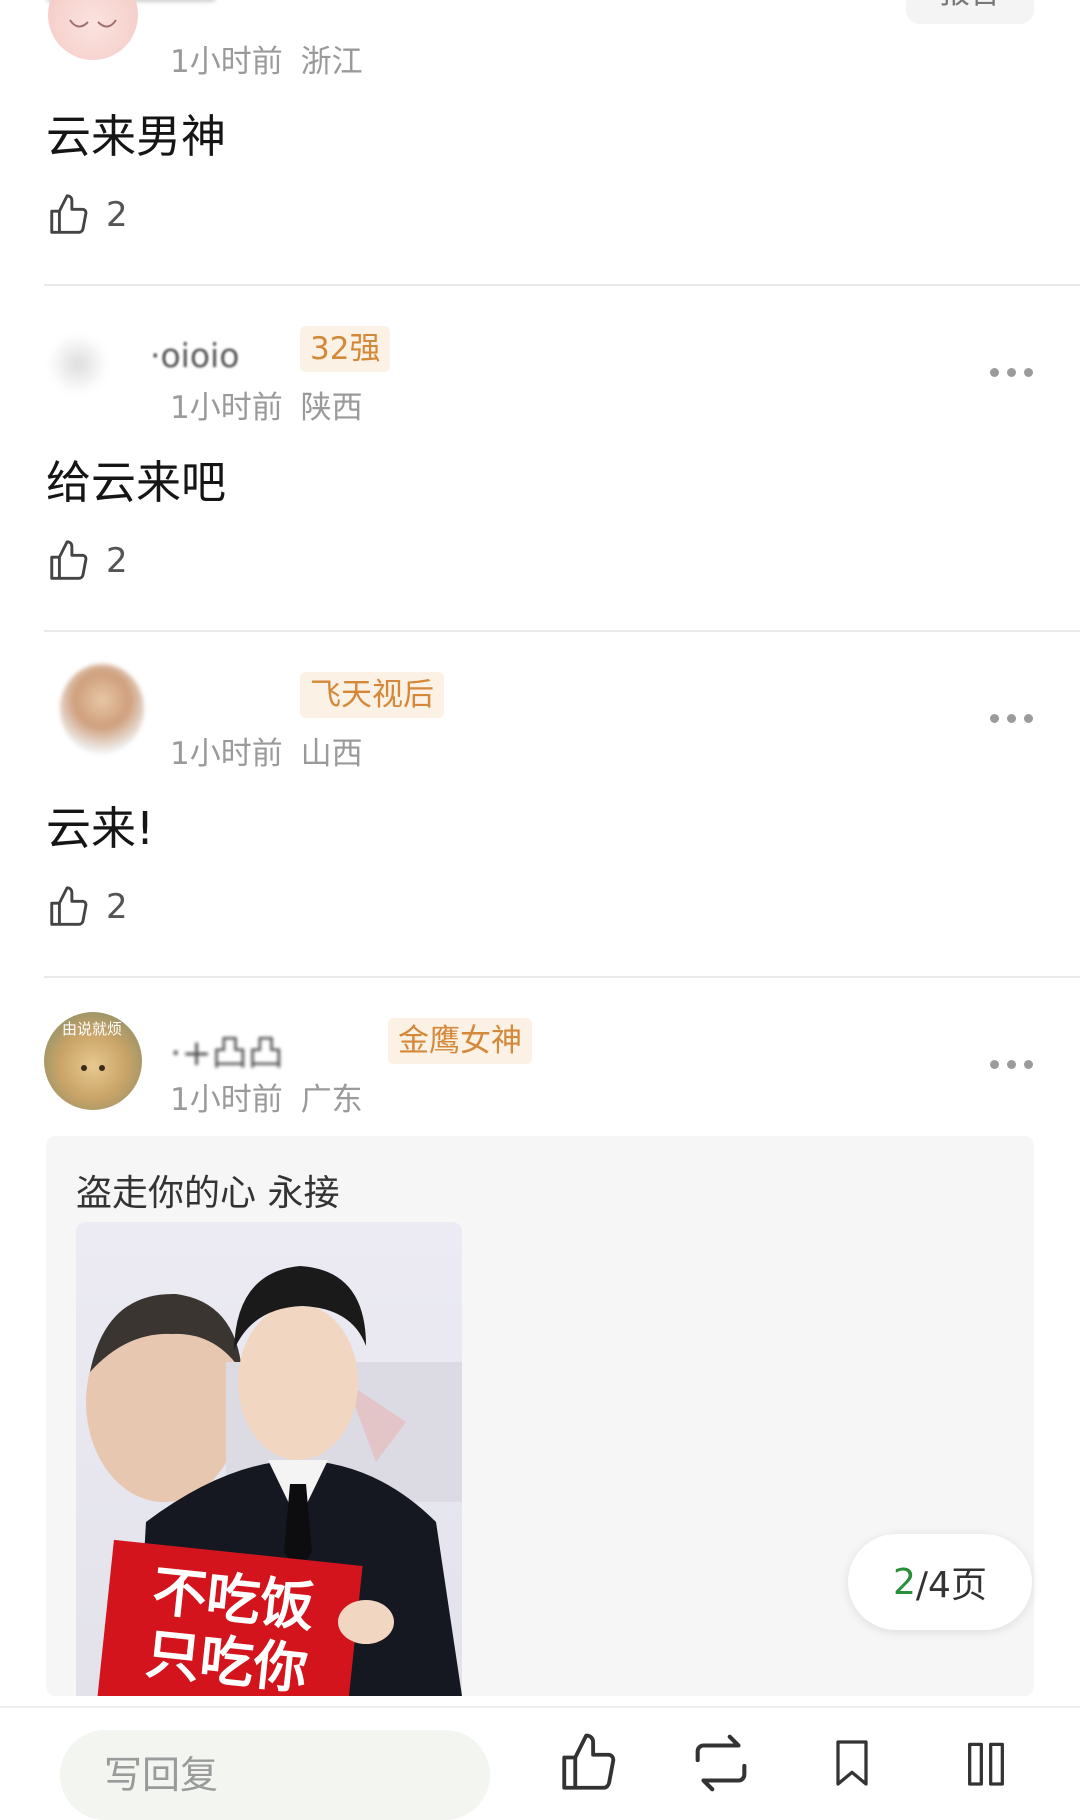 This screenshot has width=1080, height=1820. What do you see at coordinates (227, 1053) in the screenshot?
I see `comment-username-text: ·+凸凸` at bounding box center [227, 1053].